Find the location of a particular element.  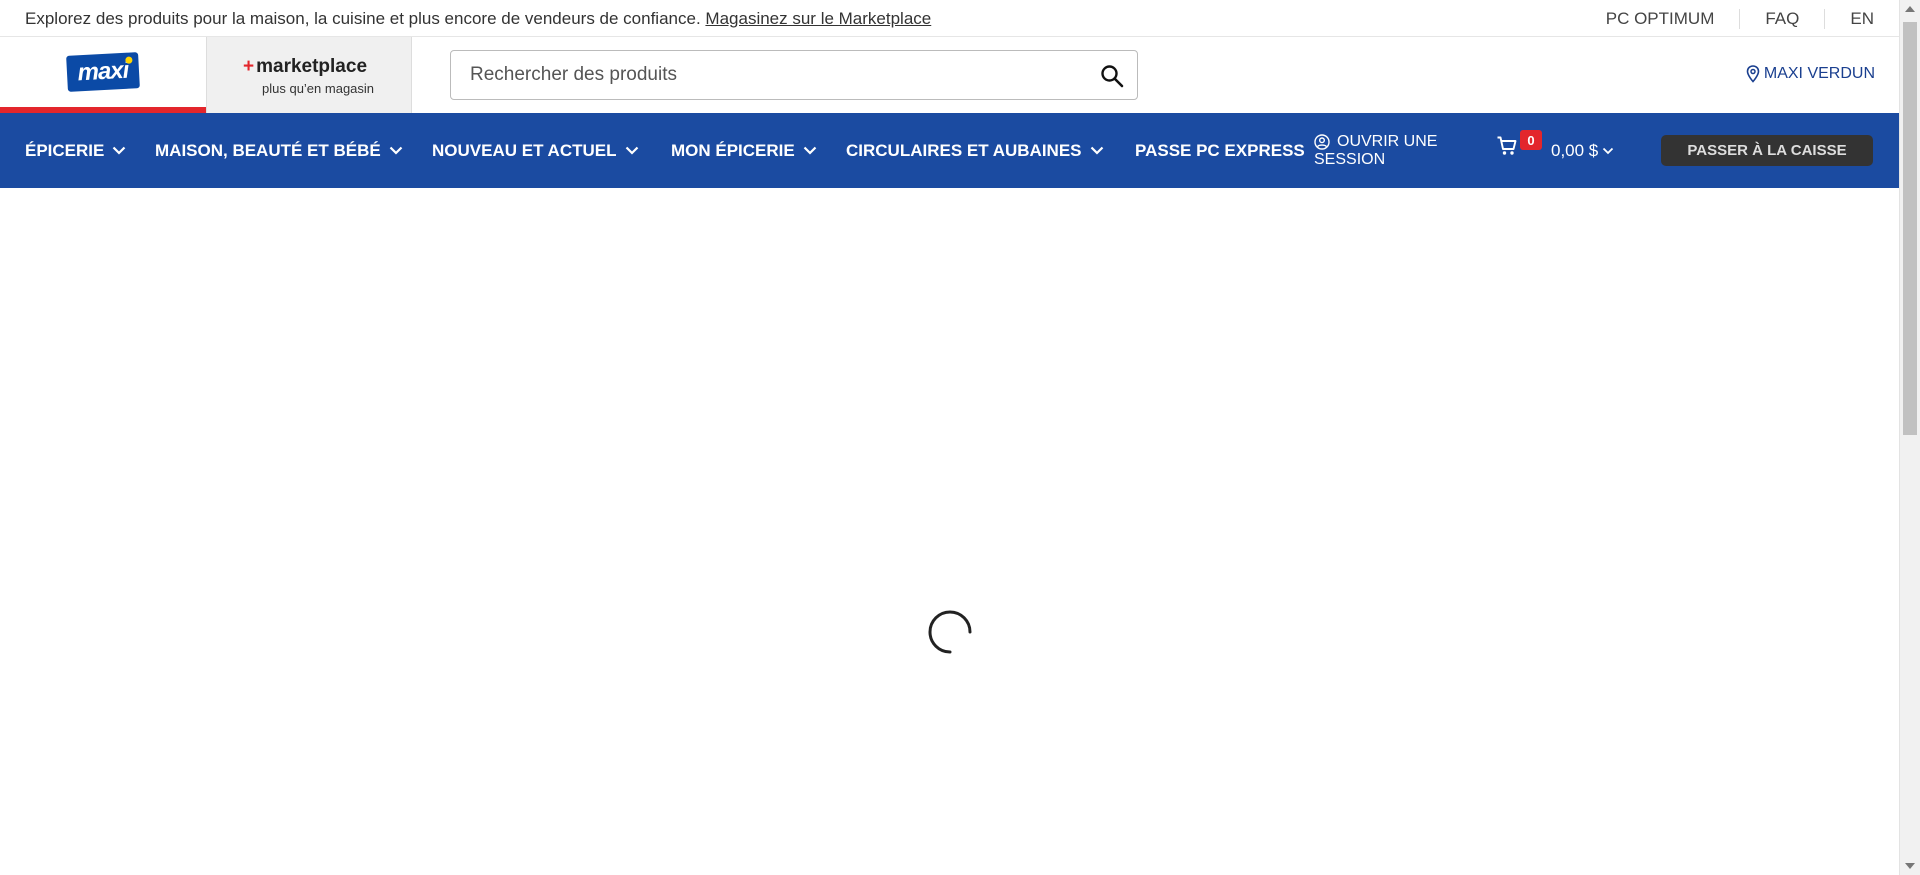

utility-links: PC OPTIMUM FAQ EN is located at coordinates (1740, 18).